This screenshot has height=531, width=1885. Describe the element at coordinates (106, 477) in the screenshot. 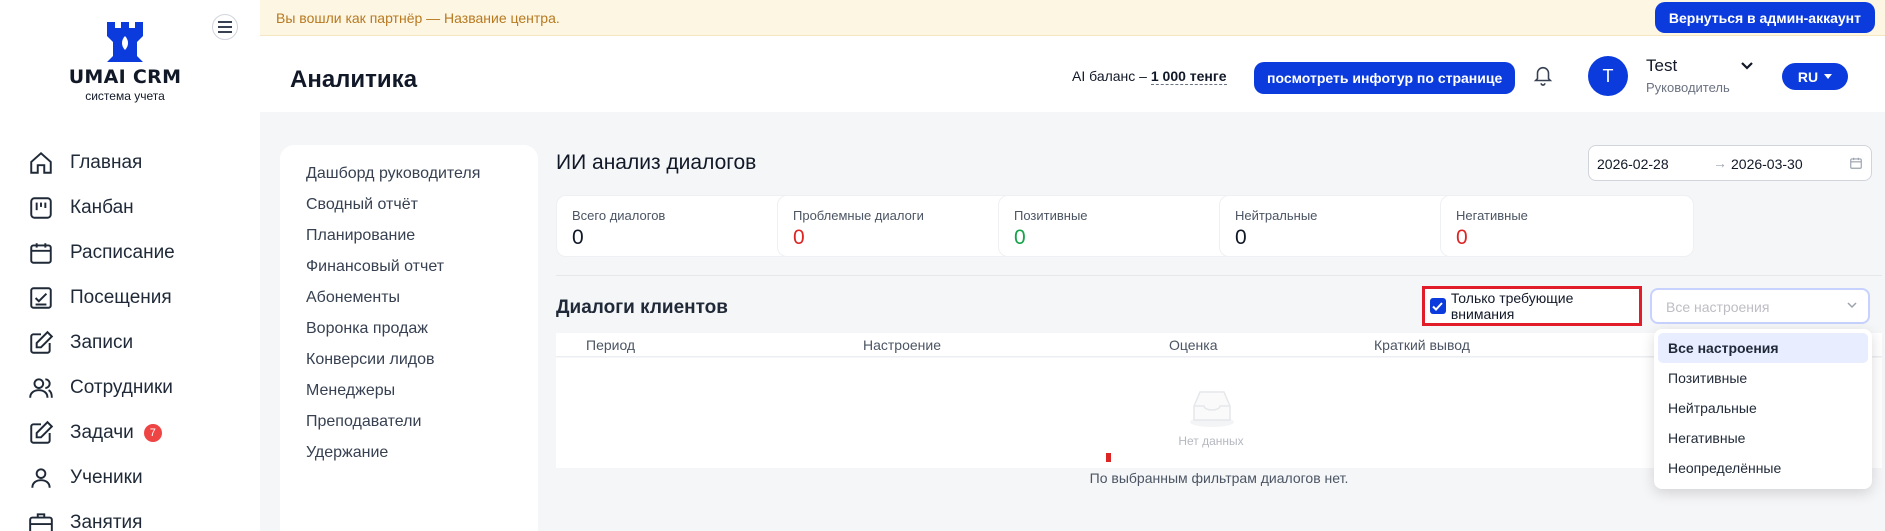

I see `sidebar-item-label: Ученики` at that location.